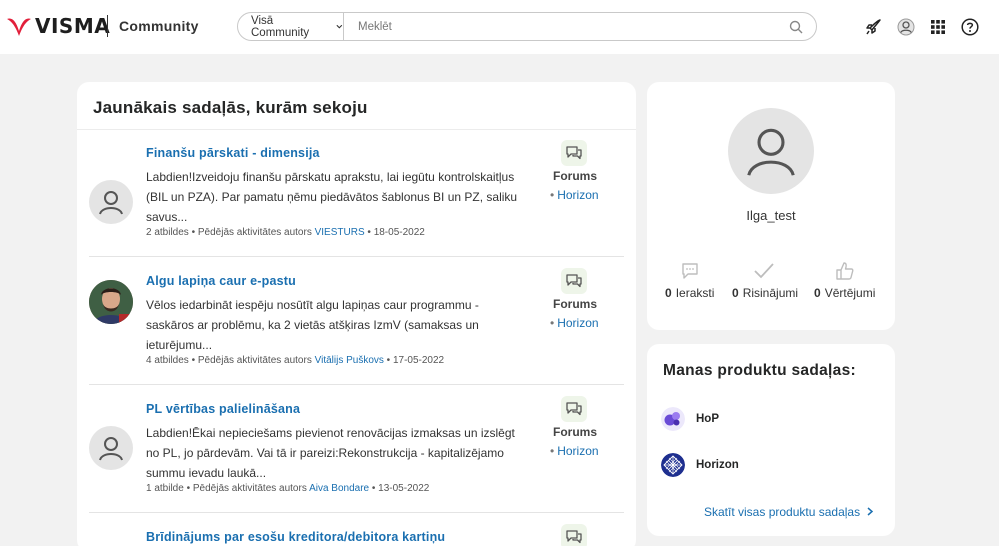 The image size is (999, 546). I want to click on product-name: HoP, so click(707, 419).